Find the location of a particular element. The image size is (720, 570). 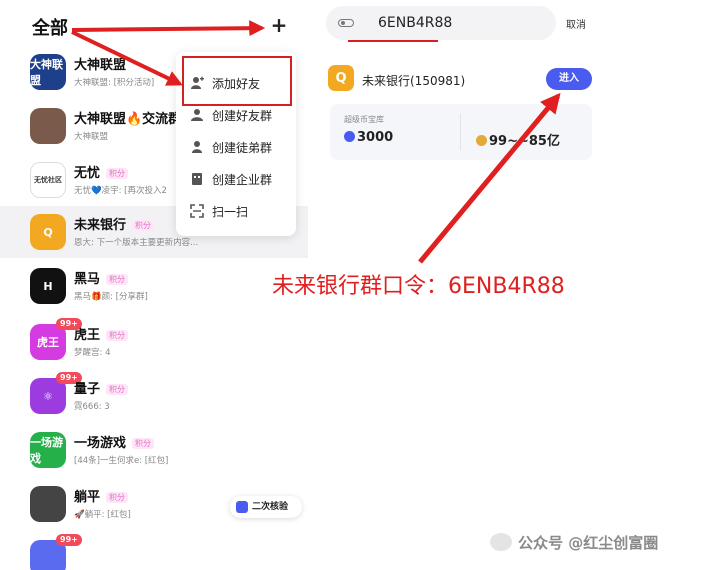

search-icon is located at coordinates (346, 23).